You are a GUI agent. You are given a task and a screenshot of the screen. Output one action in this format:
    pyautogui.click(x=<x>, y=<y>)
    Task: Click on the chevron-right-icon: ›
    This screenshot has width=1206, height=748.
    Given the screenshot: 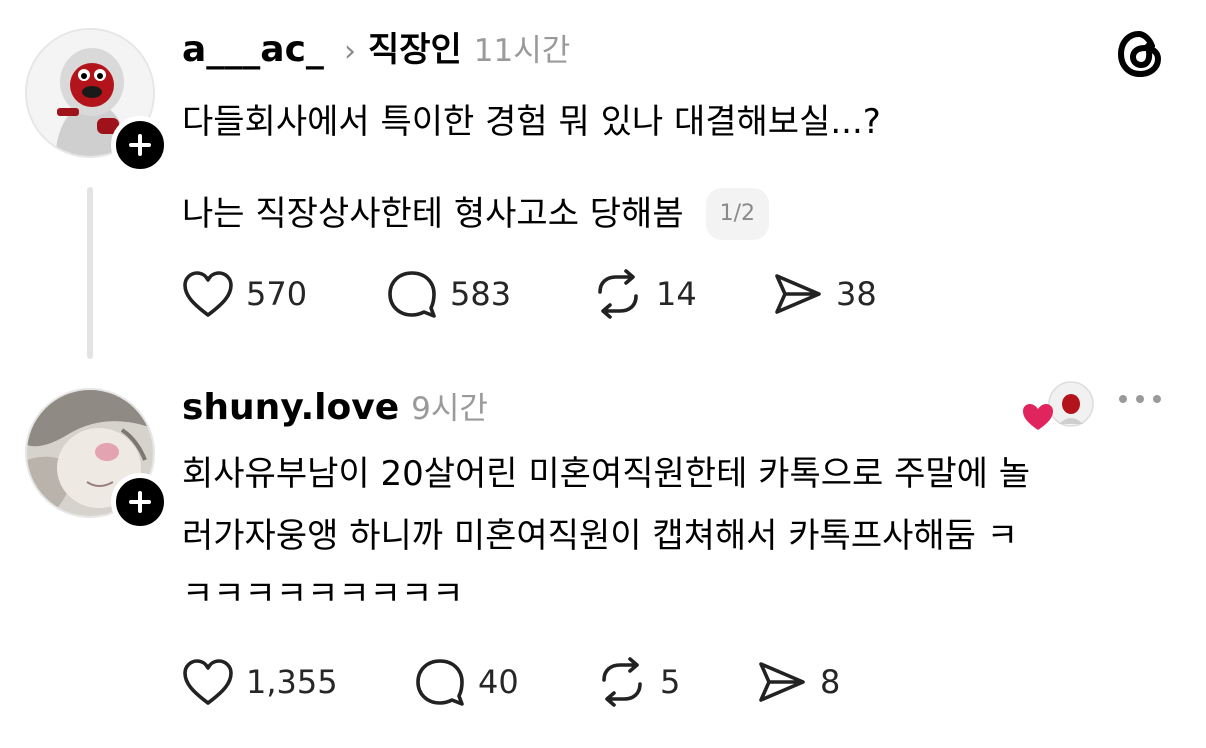 What is the action you would take?
    pyautogui.click(x=349, y=51)
    